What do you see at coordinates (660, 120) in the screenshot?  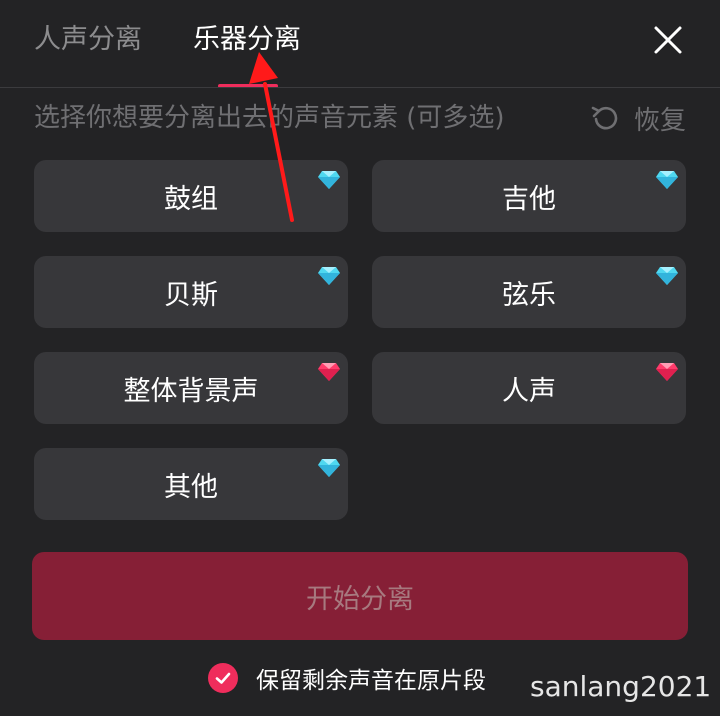 I see `restore-label: 恢复` at bounding box center [660, 120].